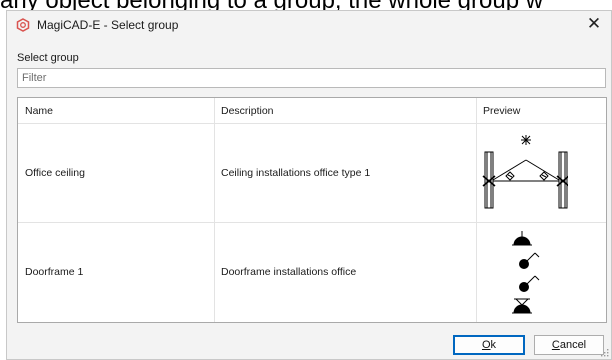 The width and height of the screenshot is (612, 360). I want to click on ok-button: Ok, so click(489, 345).